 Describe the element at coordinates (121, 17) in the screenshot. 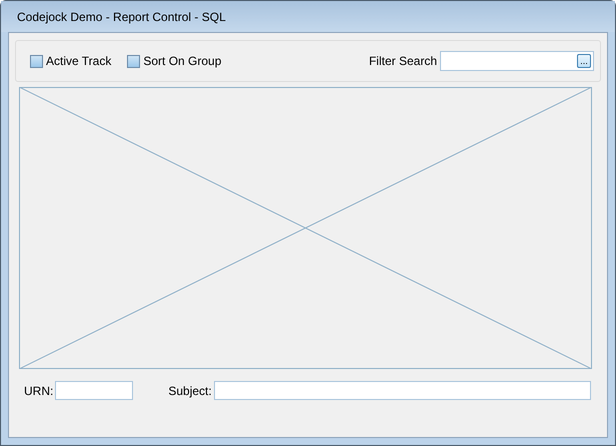

I see `window-title: Codejock Demo - Report Control - SQL` at that location.